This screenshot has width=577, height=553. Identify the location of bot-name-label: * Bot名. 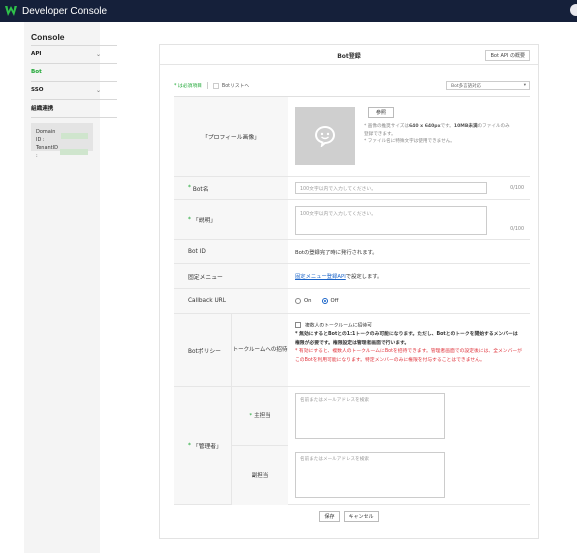
(231, 188).